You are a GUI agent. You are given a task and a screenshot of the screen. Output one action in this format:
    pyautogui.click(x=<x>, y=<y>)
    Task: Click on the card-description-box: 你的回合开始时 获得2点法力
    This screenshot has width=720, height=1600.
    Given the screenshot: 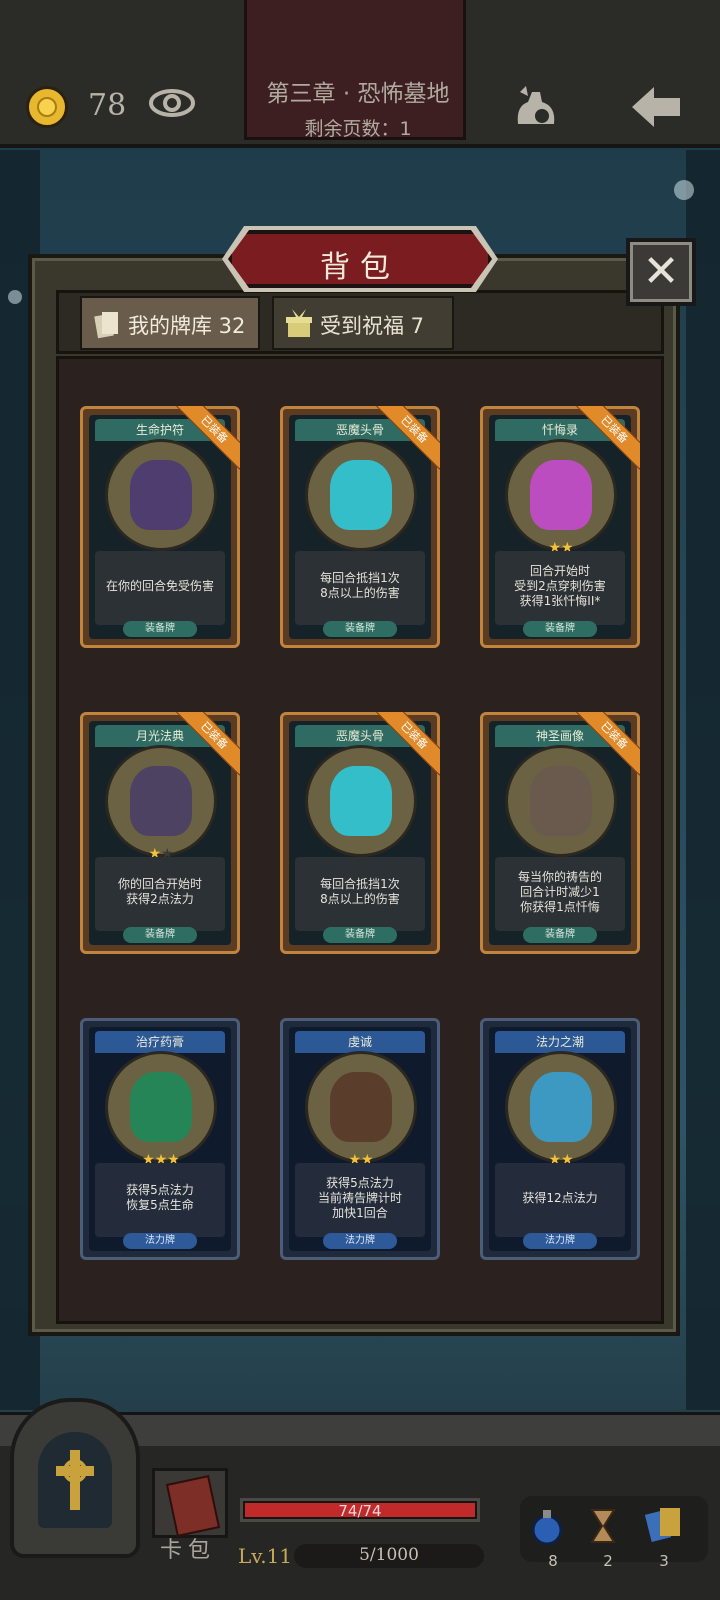 What is the action you would take?
    pyautogui.click(x=160, y=894)
    